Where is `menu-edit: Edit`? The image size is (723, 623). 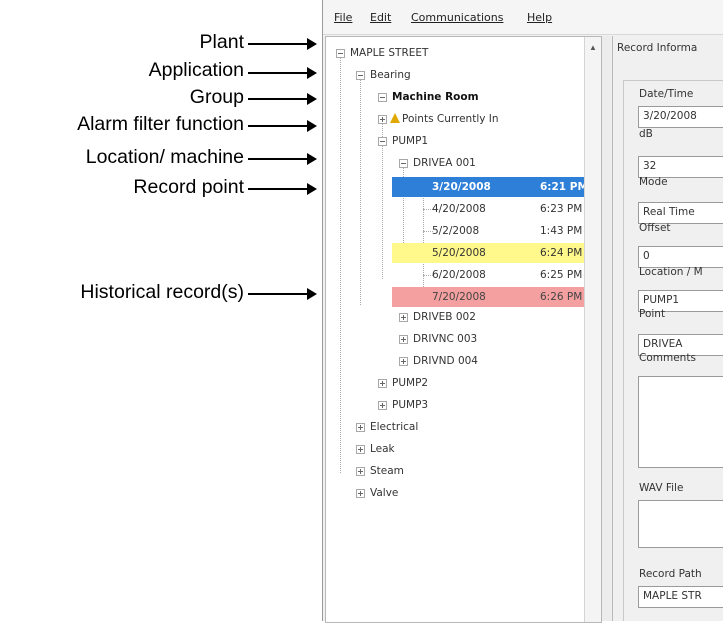
menu-edit: Edit is located at coordinates (380, 17).